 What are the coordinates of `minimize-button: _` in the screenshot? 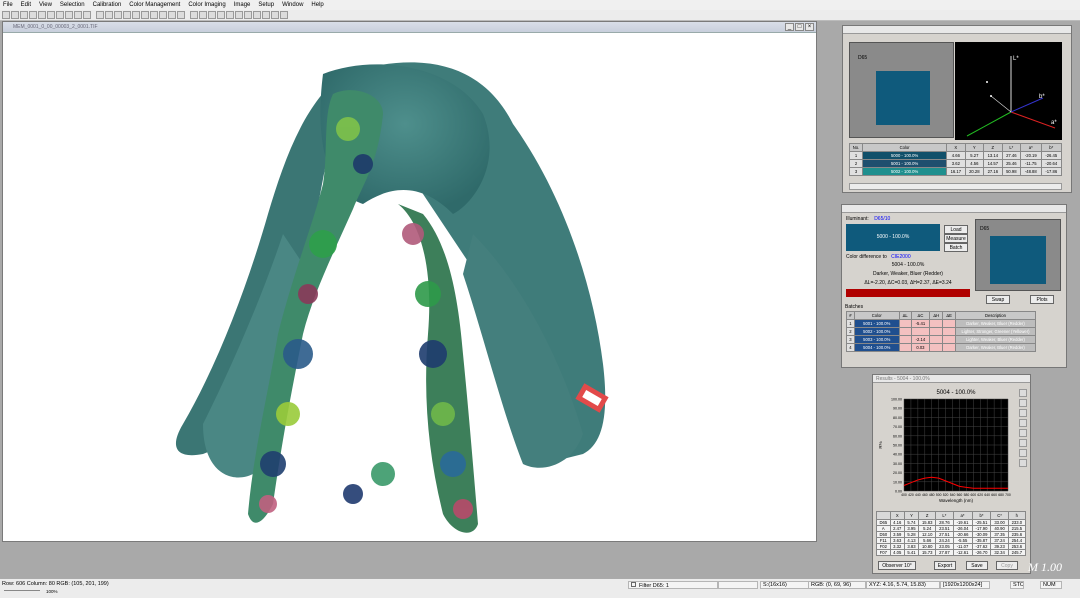 It's located at (789, 27).